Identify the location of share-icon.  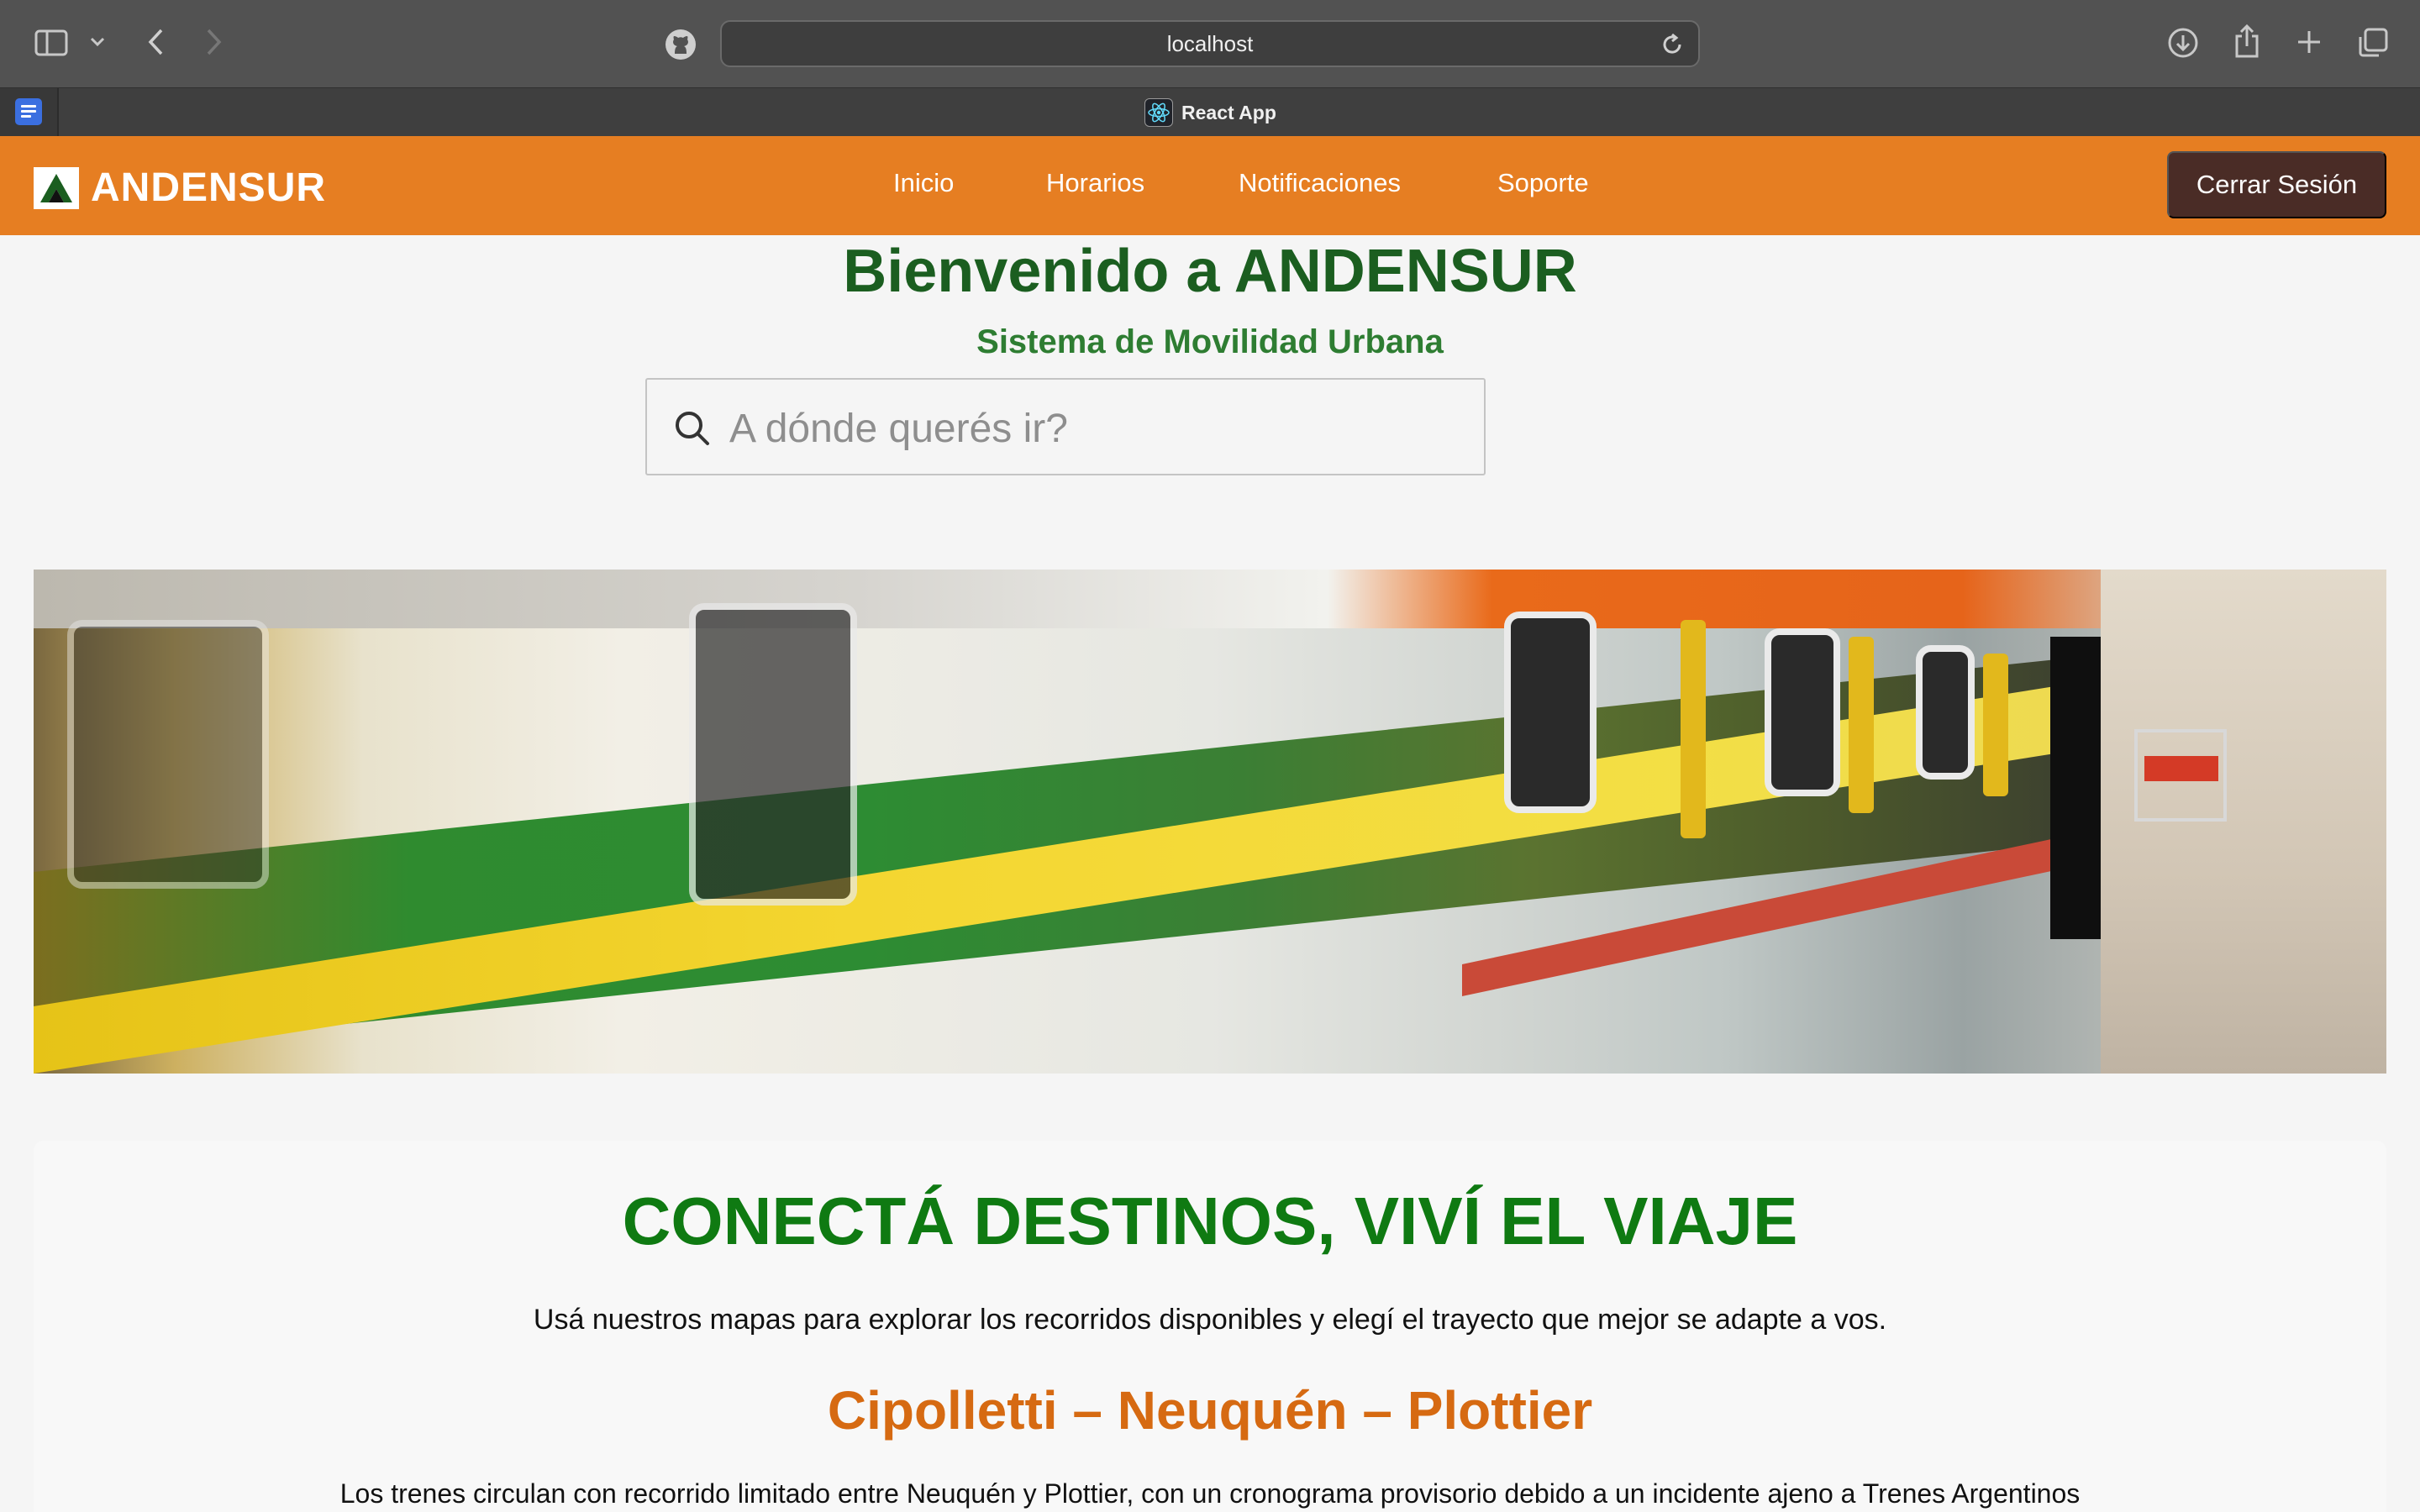
(2247, 42).